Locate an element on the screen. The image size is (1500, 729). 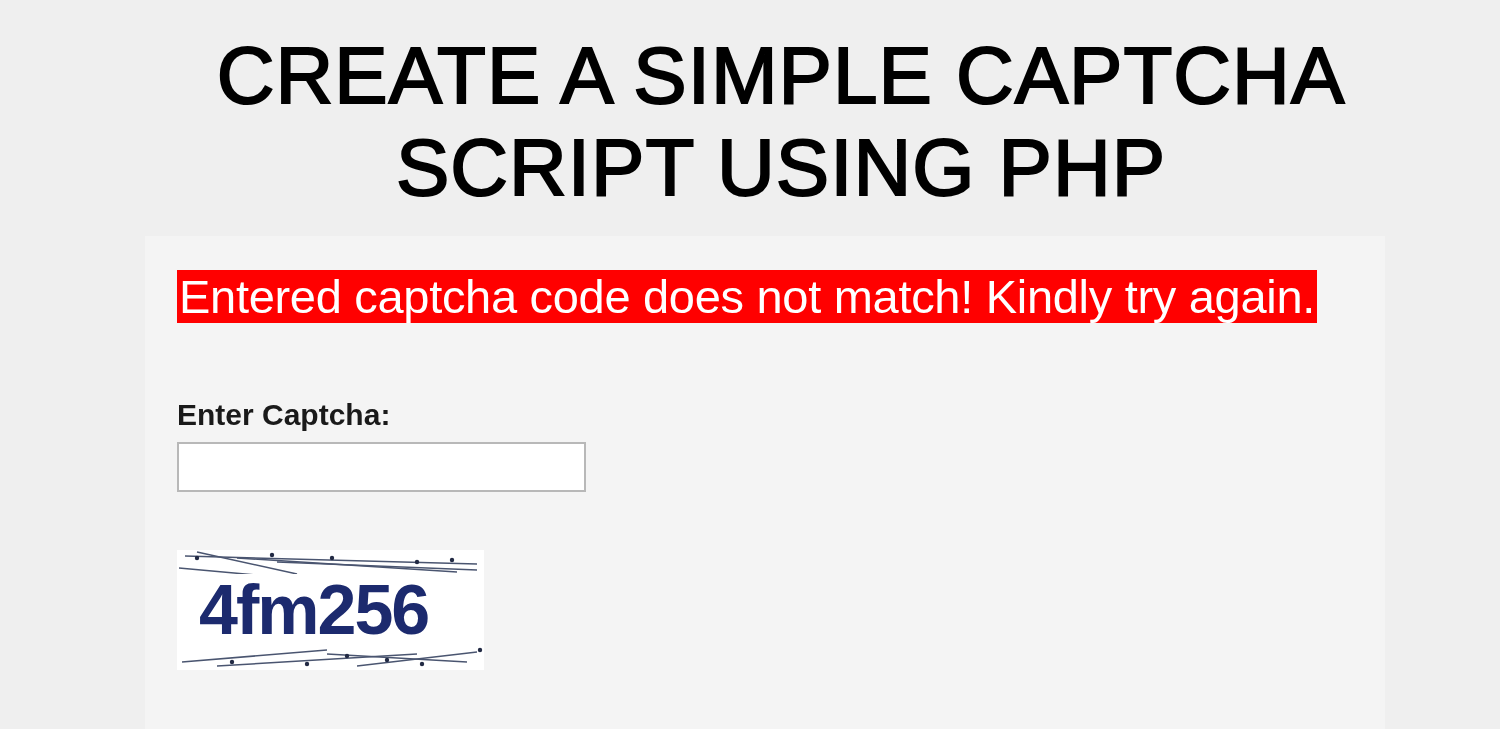
captcha-input-field is located at coordinates (381, 467).